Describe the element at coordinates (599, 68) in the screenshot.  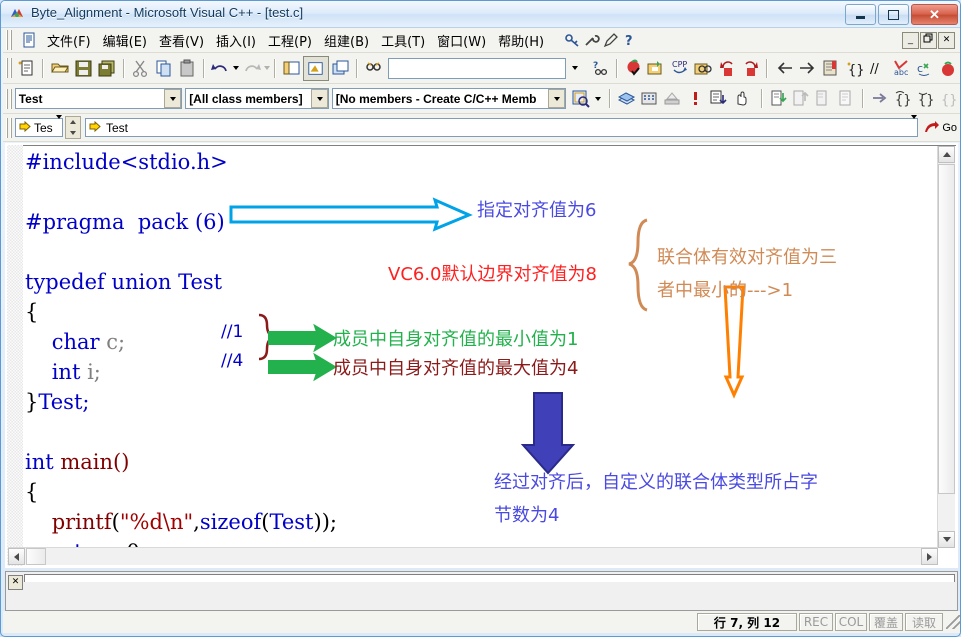
I see `help-search-icon: ?` at that location.